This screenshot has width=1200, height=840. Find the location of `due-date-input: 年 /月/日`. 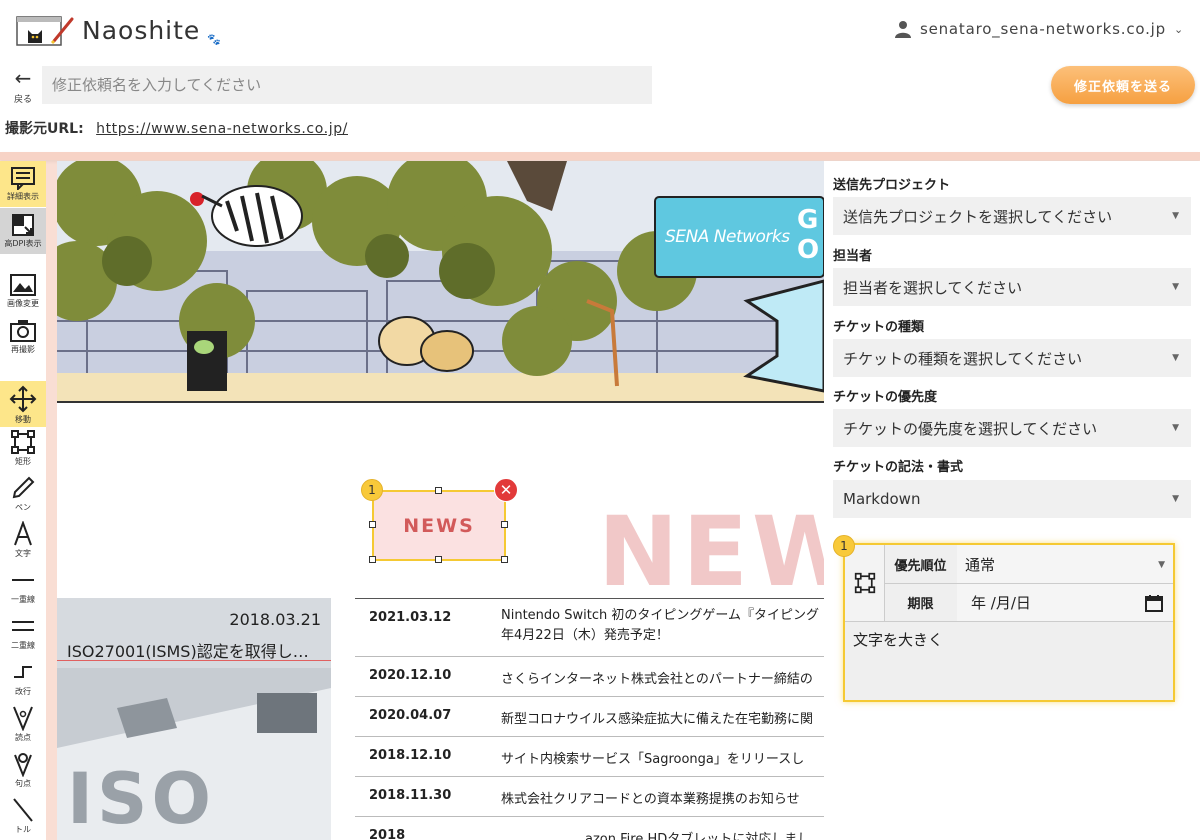

due-date-input: 年 /月/日 is located at coordinates (1065, 602).